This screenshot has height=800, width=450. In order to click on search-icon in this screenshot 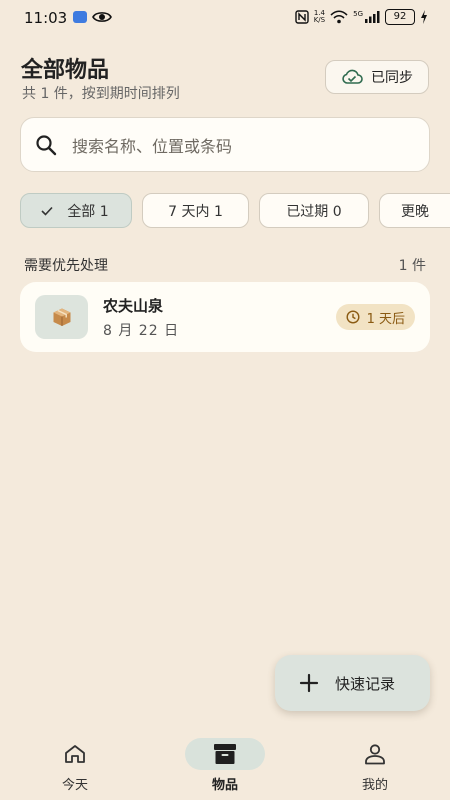, I will do `click(46, 144)`.